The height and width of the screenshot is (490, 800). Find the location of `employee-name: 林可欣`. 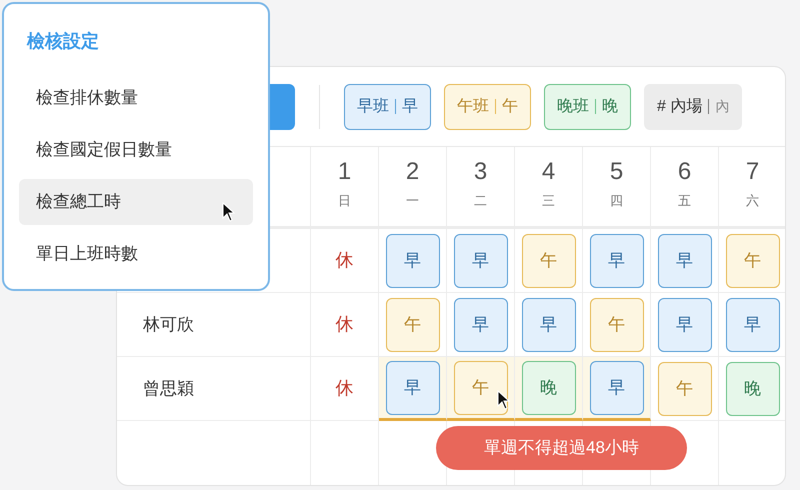

employee-name: 林可欣 is located at coordinates (168, 325).